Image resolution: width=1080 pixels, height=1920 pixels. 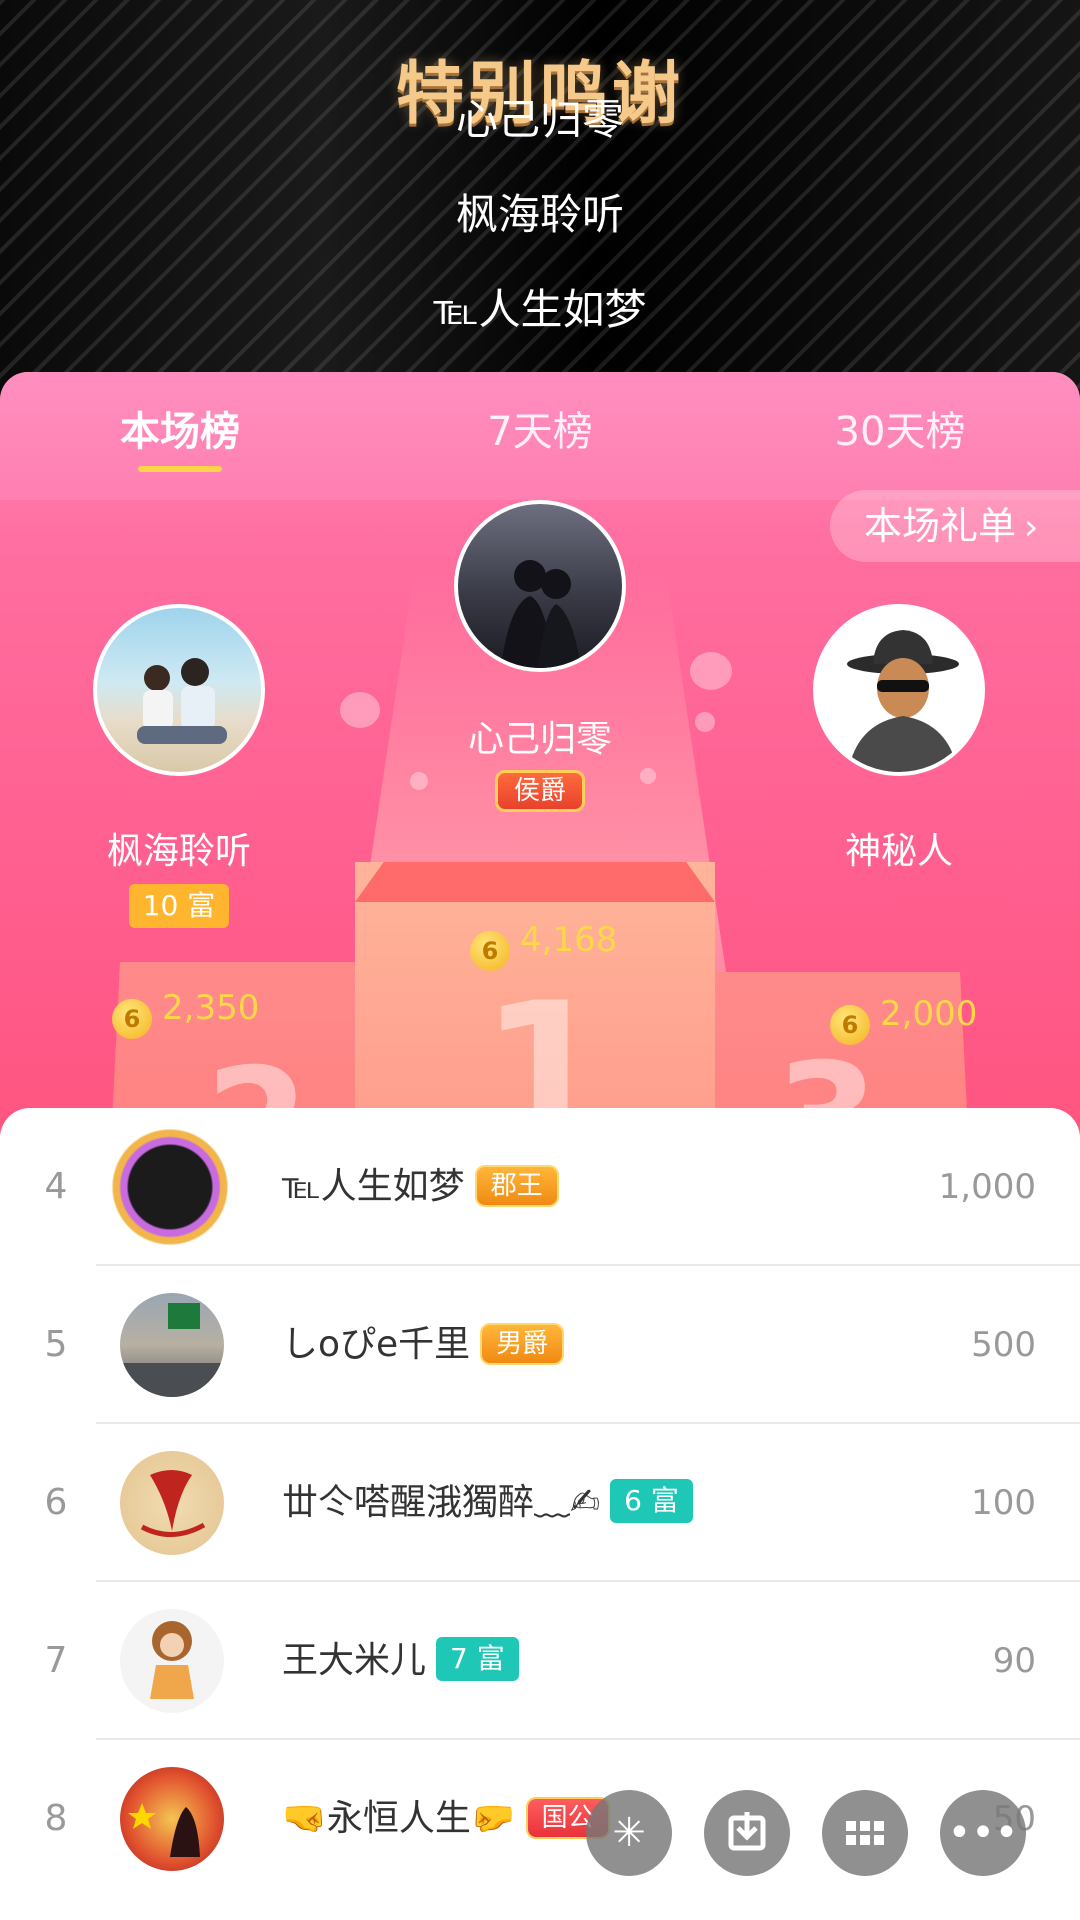 What do you see at coordinates (539, 791) in the screenshot?
I see `rank-title-badge: 侯爵` at bounding box center [539, 791].